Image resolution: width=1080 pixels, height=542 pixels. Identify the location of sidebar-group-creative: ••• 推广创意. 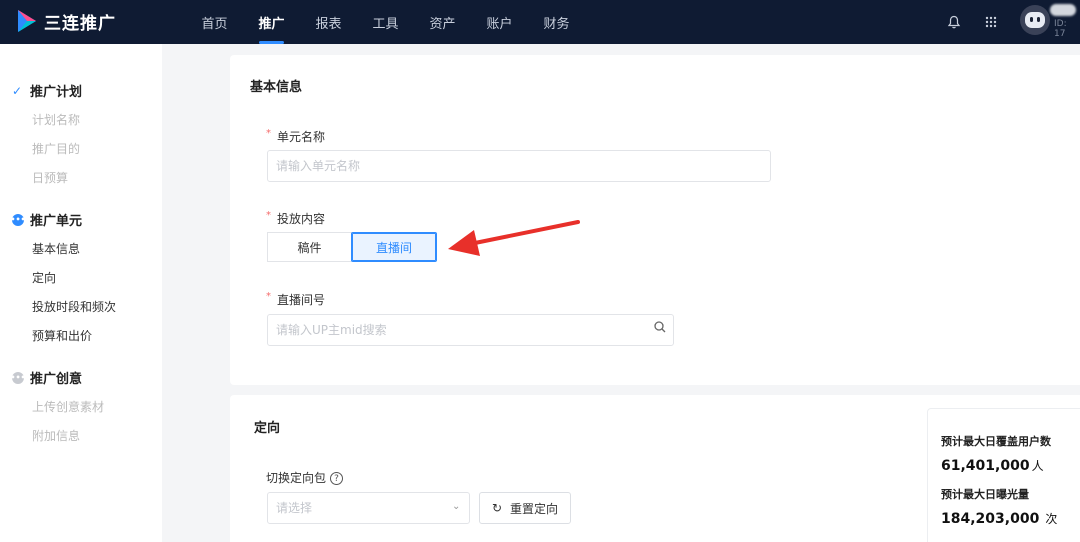
(46, 377).